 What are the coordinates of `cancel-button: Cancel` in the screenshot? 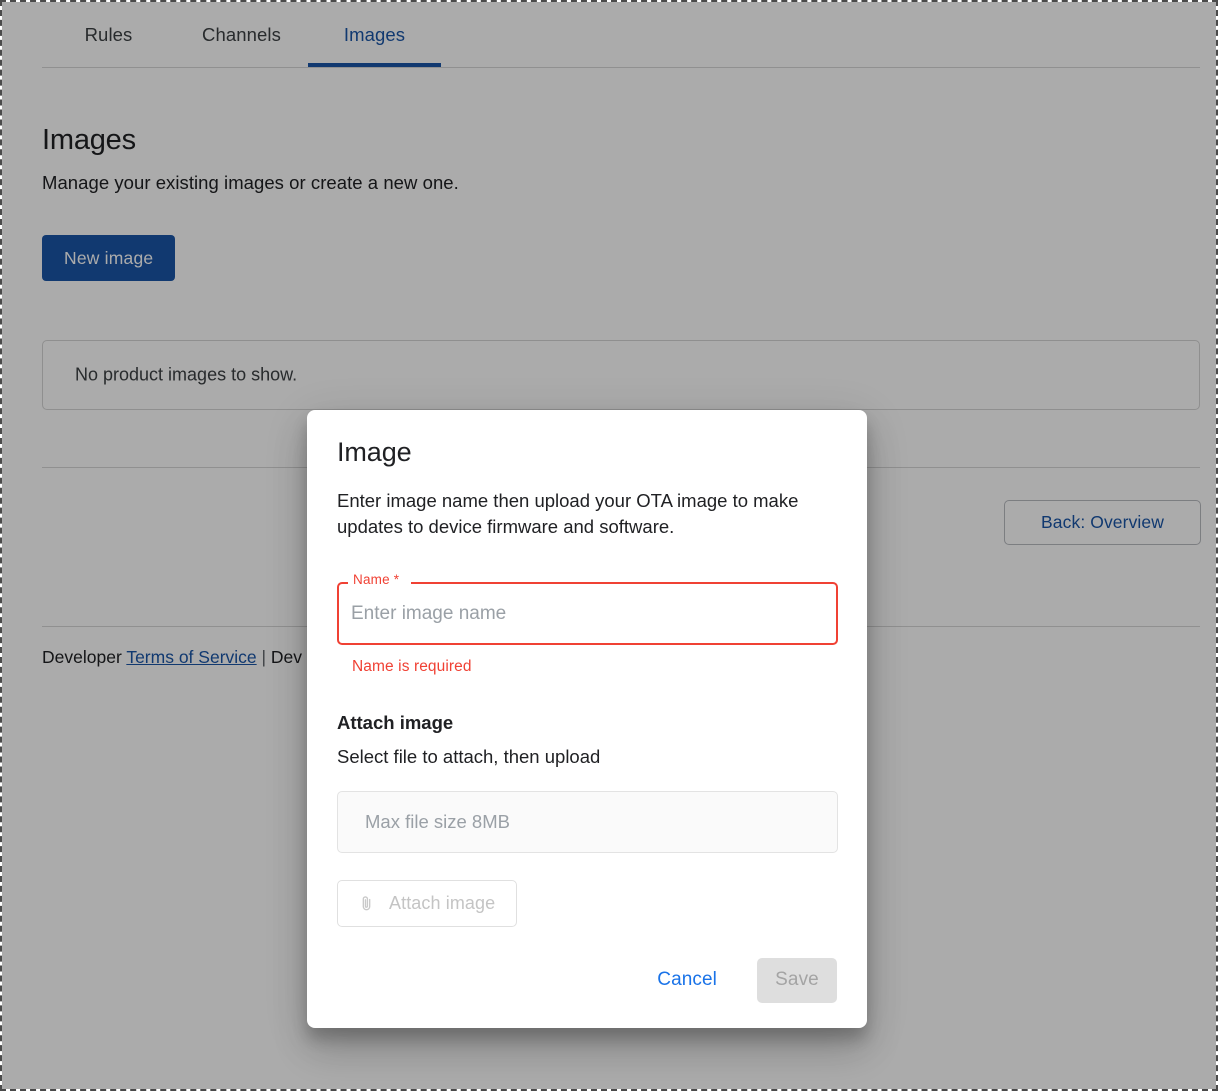 It's located at (687, 980).